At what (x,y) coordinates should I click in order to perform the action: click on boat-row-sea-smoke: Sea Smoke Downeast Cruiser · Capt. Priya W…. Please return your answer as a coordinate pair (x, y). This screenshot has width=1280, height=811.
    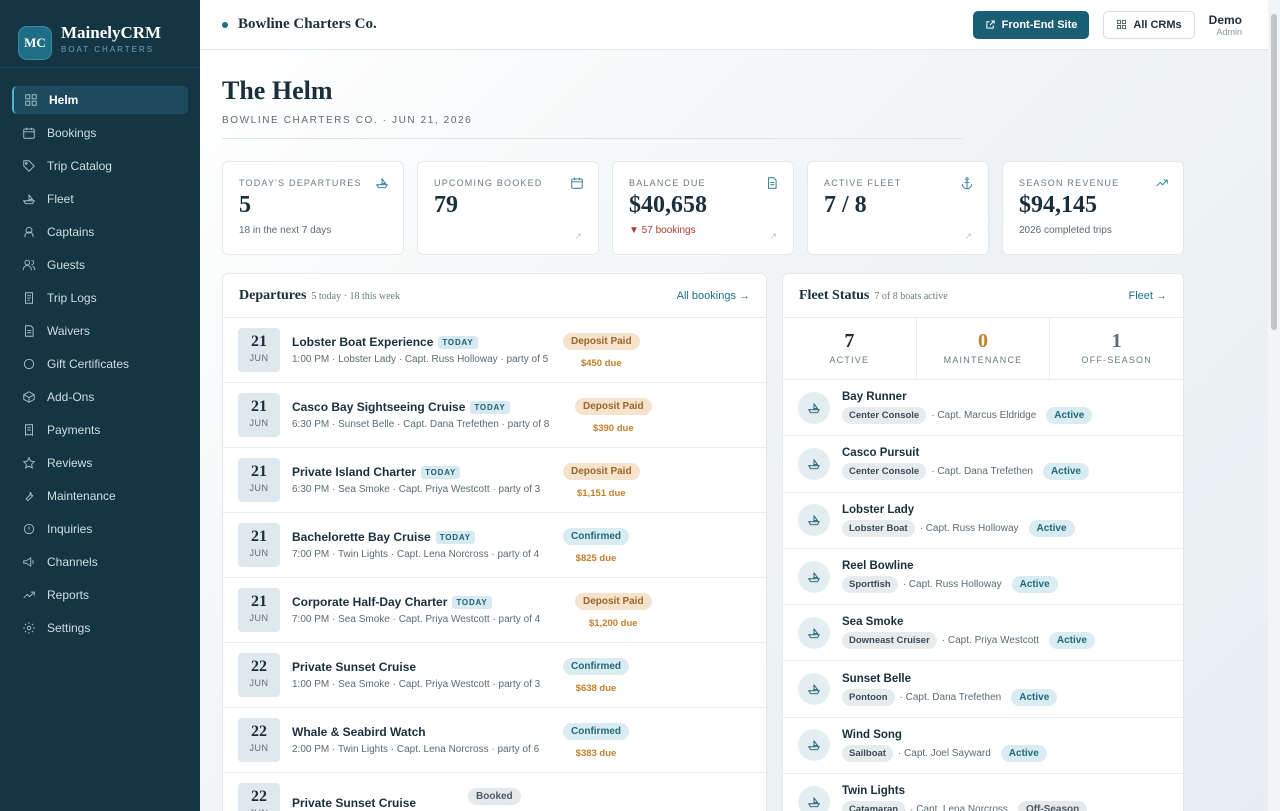
    Looking at the image, I should click on (983, 633).